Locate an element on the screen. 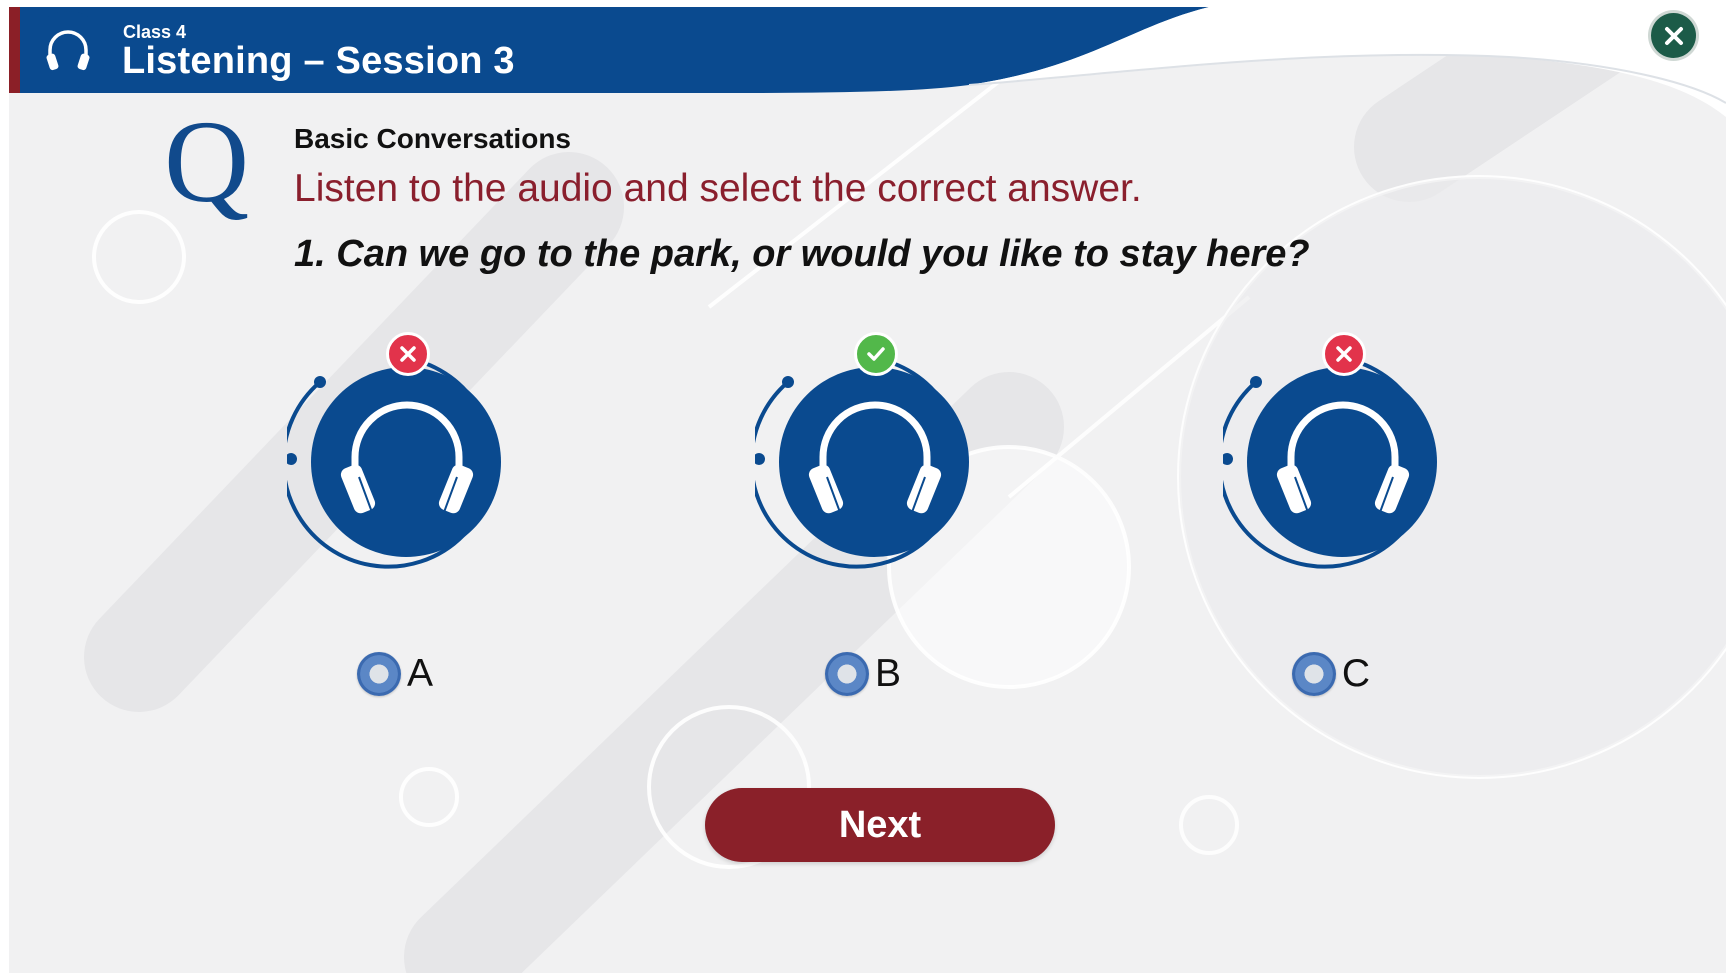  close-button is located at coordinates (1673, 35).